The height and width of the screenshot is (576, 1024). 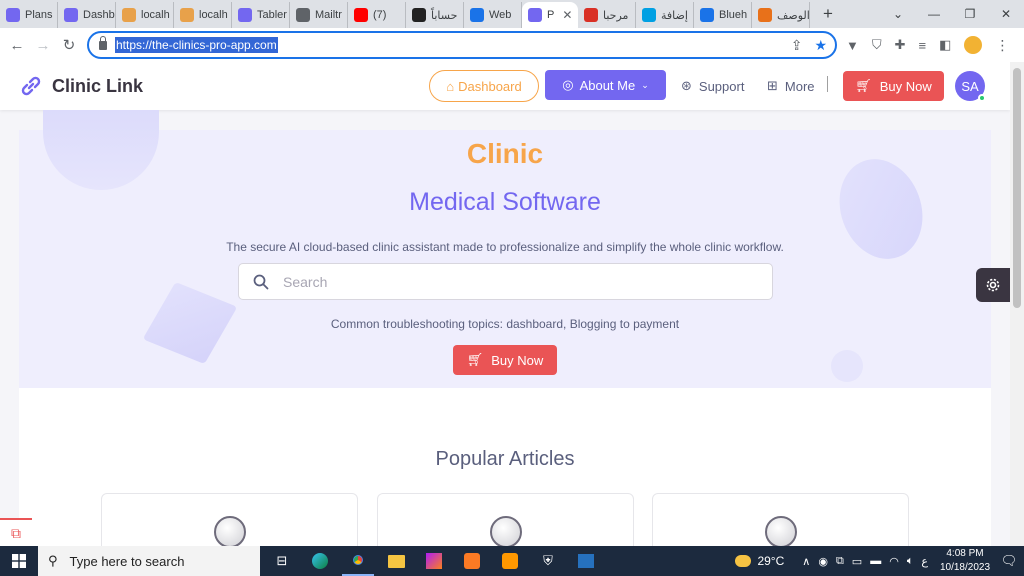 I want to click on browser-tab: Web, so click(x=493, y=15).